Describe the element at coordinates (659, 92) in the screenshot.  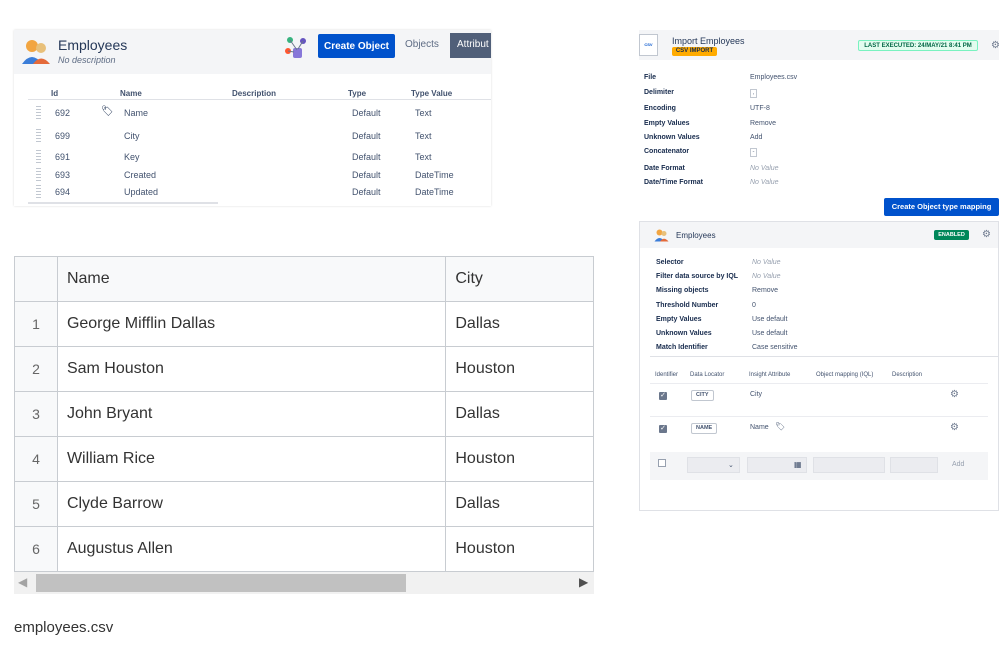
I see `field-label: Delimiter` at that location.